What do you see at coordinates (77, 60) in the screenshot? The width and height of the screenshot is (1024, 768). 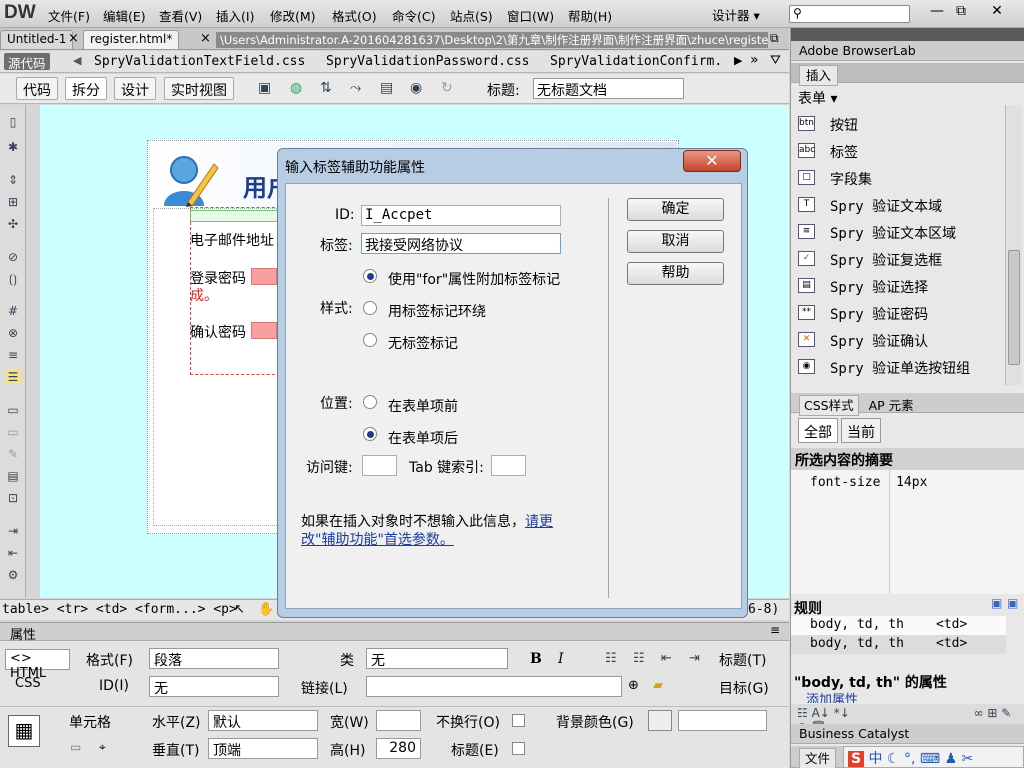 I see `prev-arrow-icon: ◀` at bounding box center [77, 60].